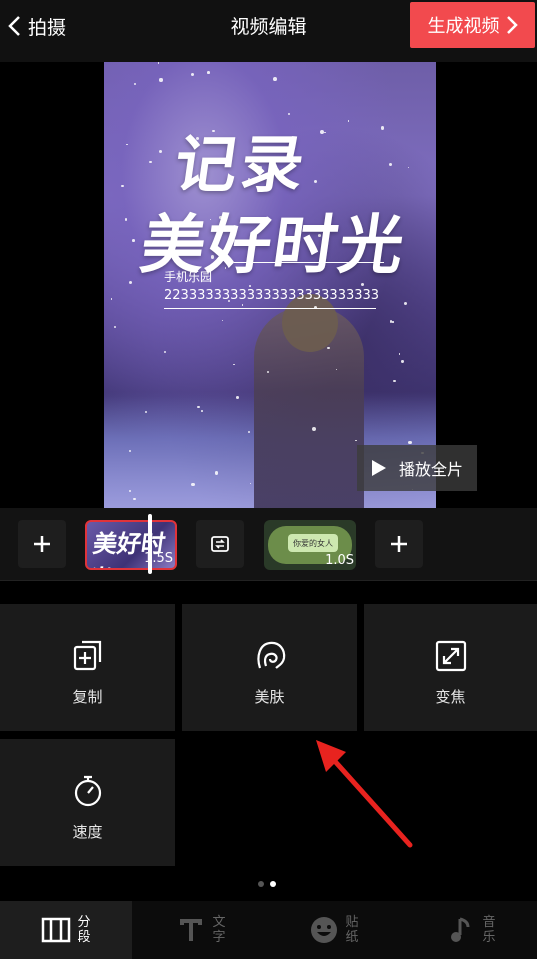  I want to click on tool-beauty-label: 美肤, so click(269, 697).